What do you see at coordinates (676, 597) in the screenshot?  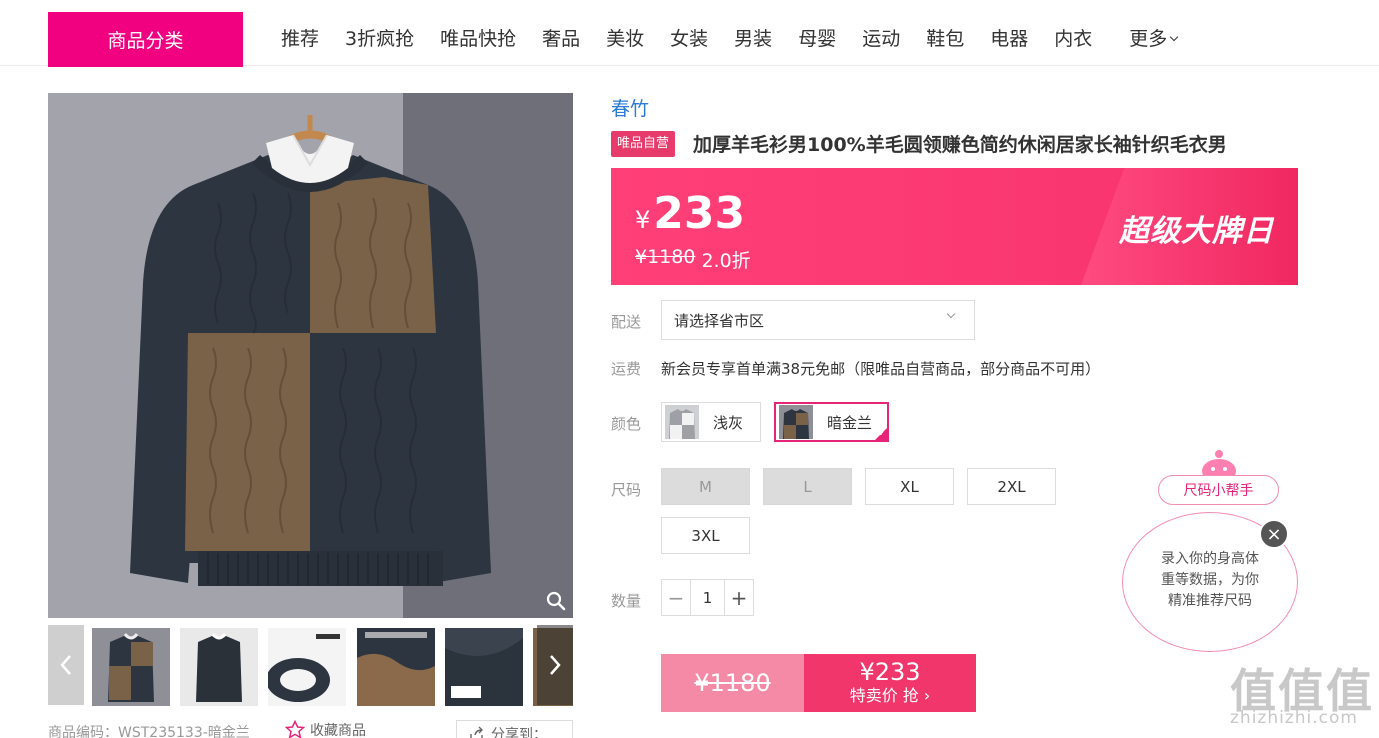 I see `quantity-decrease-button: −` at bounding box center [676, 597].